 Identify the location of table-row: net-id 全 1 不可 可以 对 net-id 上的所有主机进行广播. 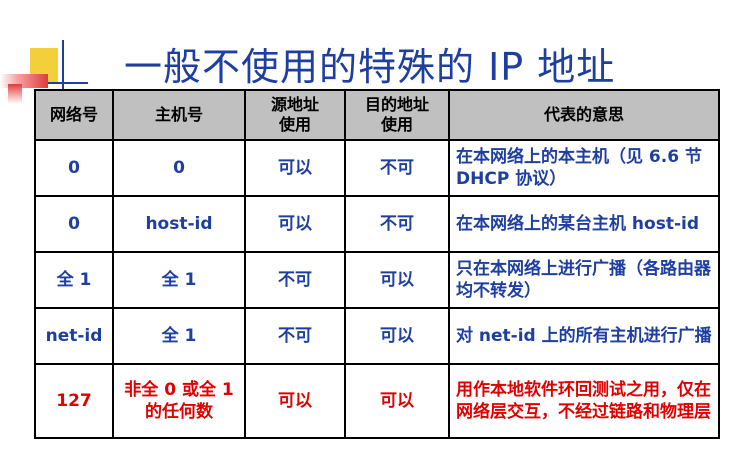
(377, 336).